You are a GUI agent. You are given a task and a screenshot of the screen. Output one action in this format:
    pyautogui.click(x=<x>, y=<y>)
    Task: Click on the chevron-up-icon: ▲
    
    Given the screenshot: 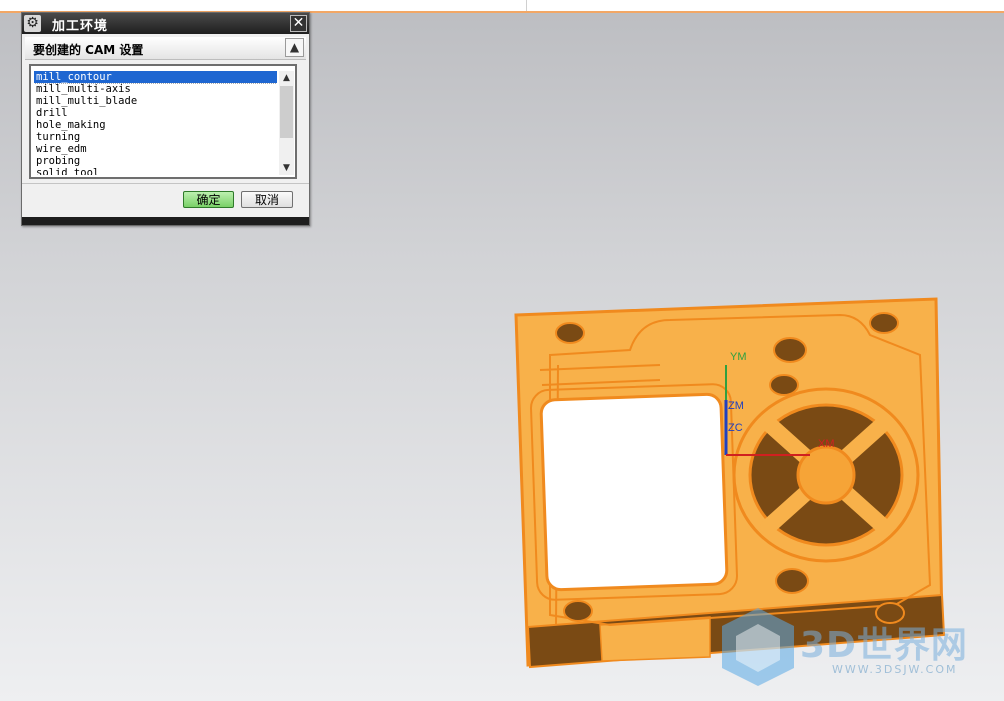 What is the action you would take?
    pyautogui.click(x=294, y=47)
    